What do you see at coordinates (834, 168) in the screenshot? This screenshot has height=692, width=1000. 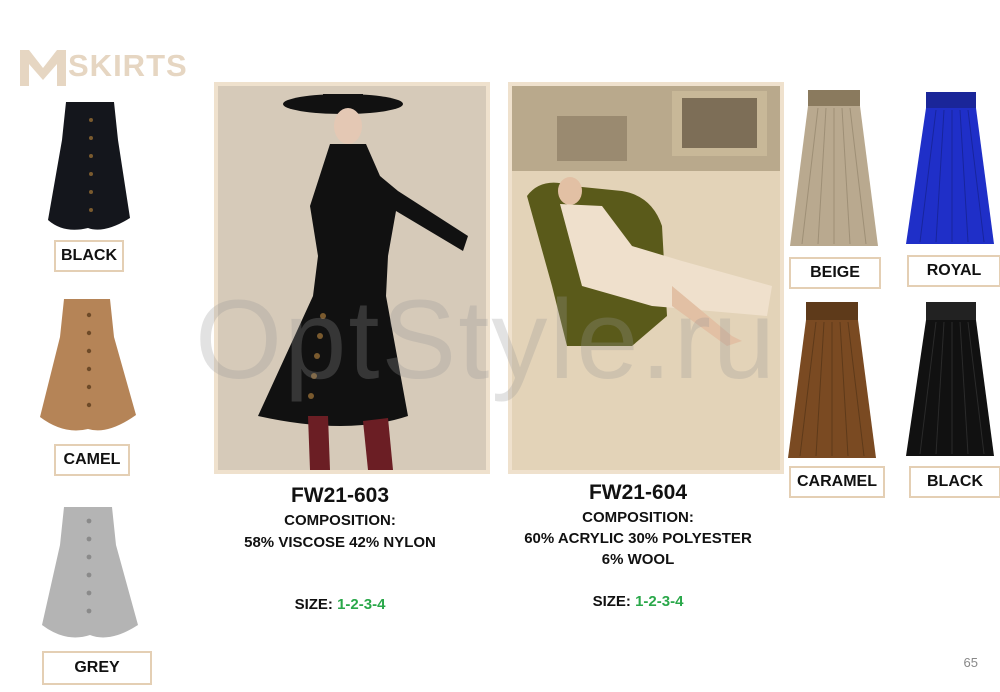 I see `skirt-beige-image` at bounding box center [834, 168].